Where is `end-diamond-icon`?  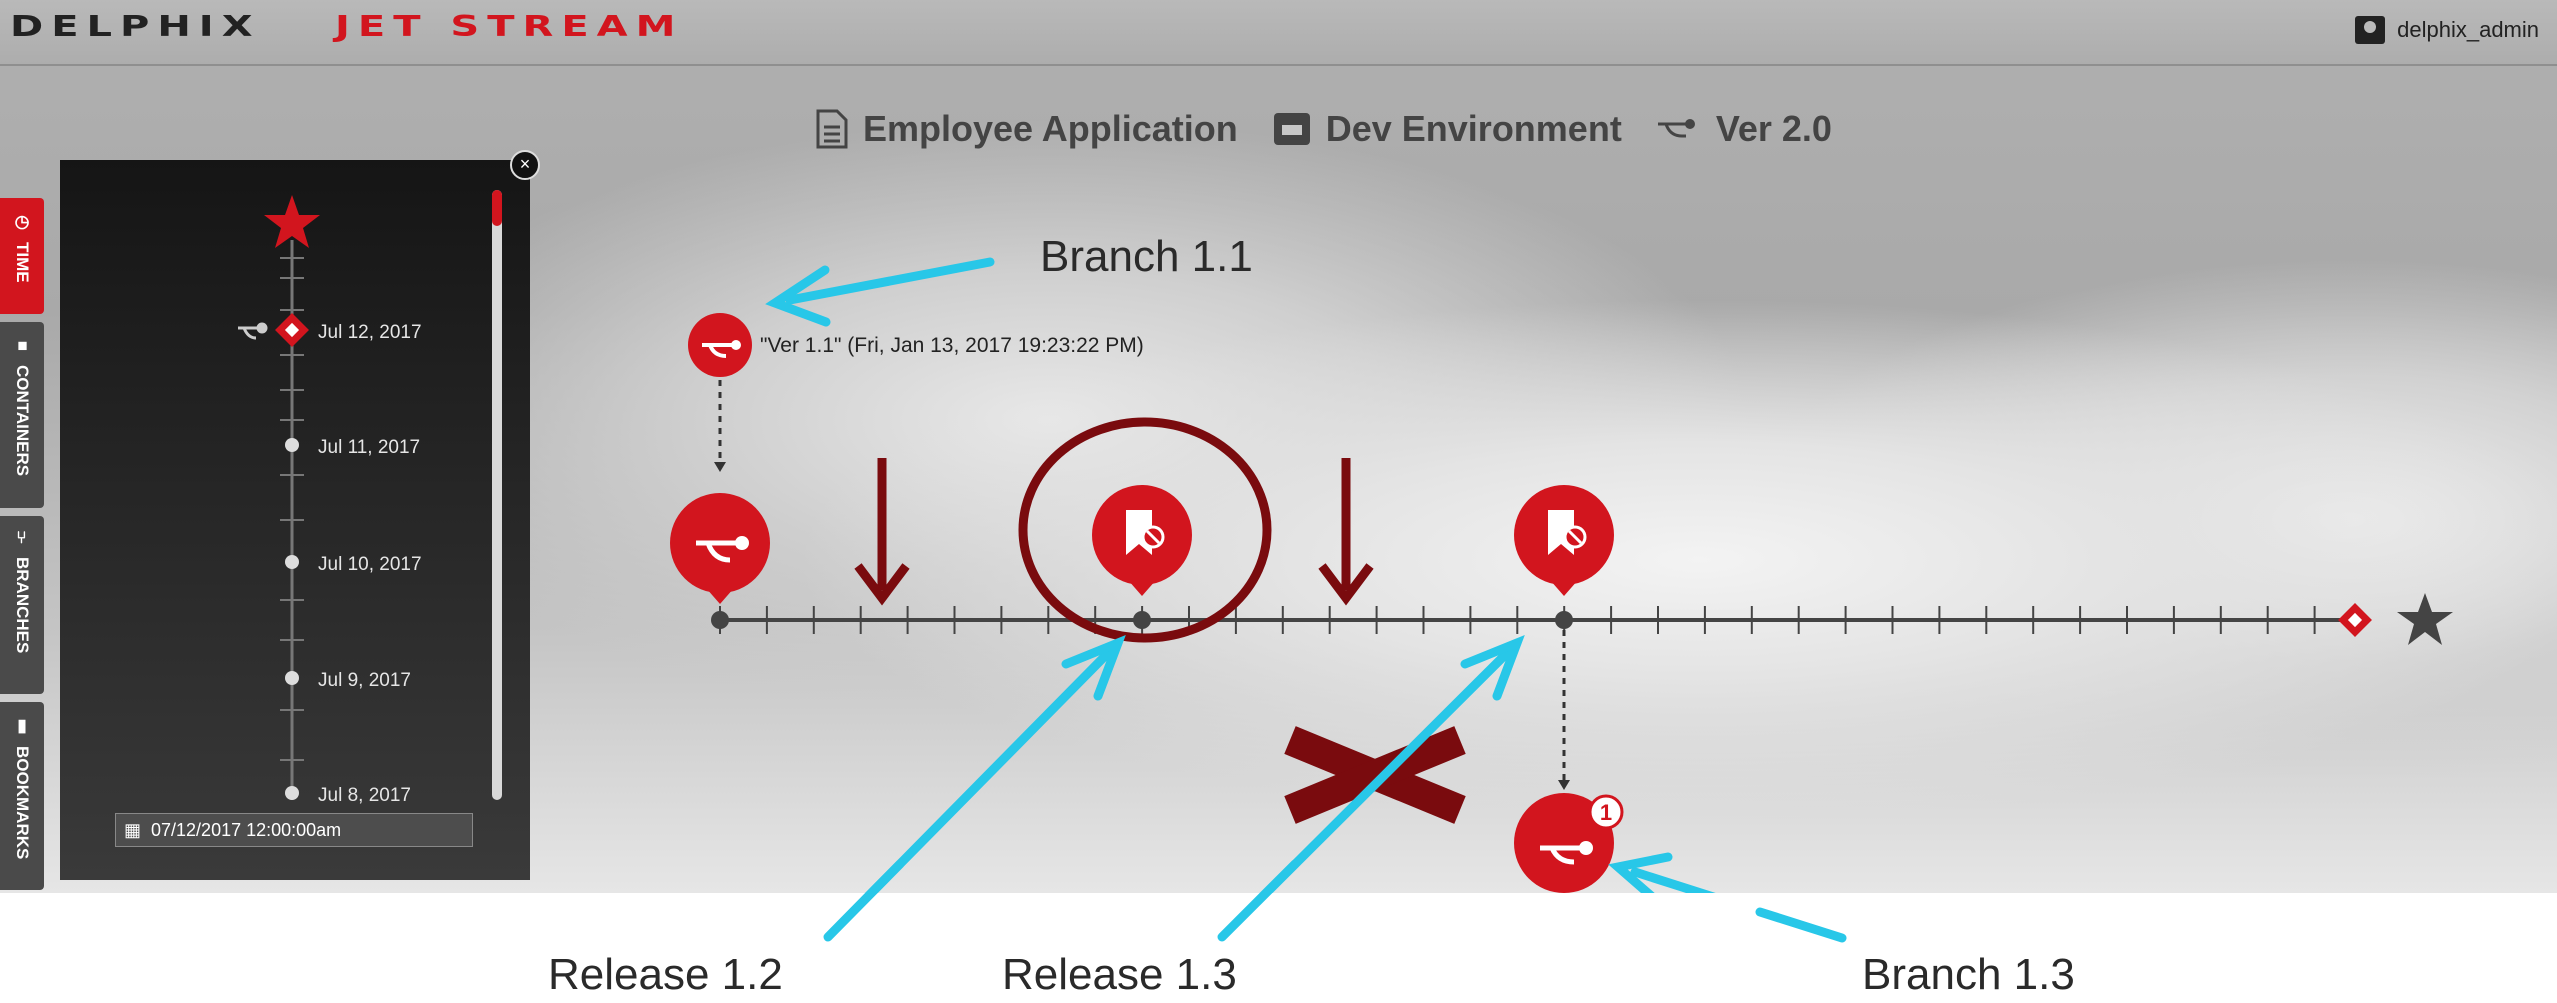 end-diamond-icon is located at coordinates (2355, 620).